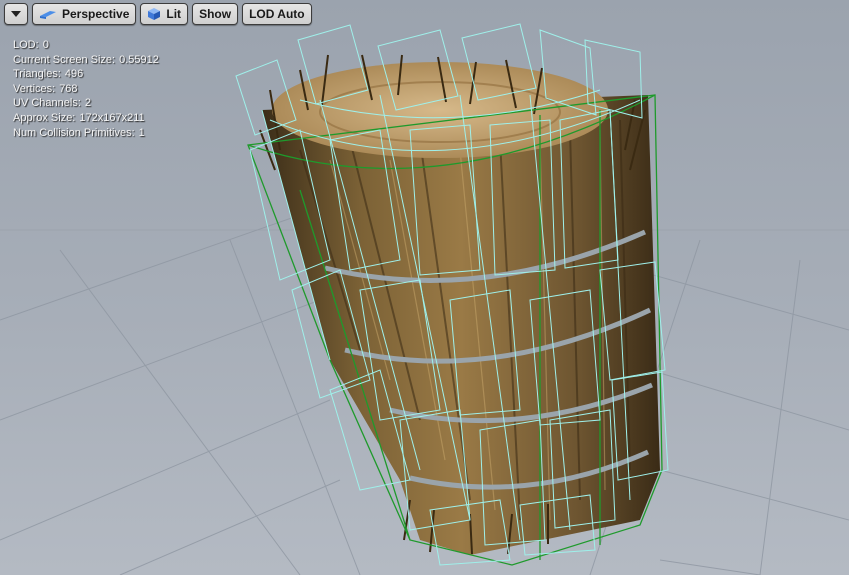 Image resolution: width=849 pixels, height=575 pixels. I want to click on chevron-down-icon, so click(16, 14).